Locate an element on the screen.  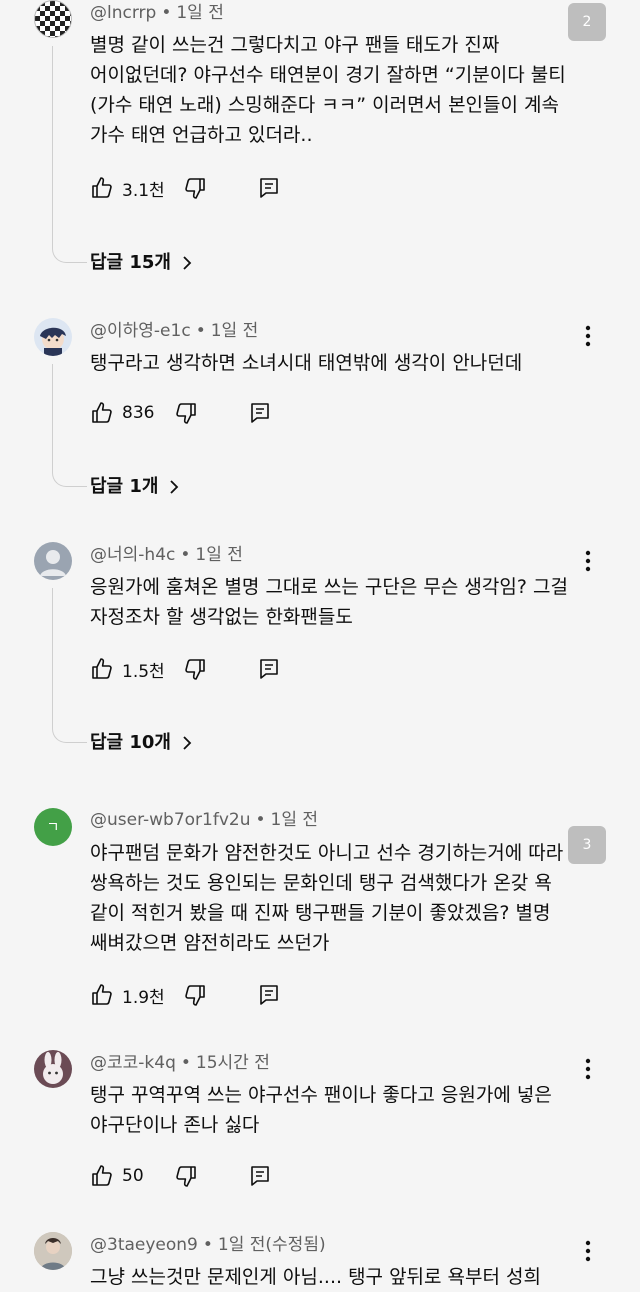
comment-actions: 836 is located at coordinates (181, 413).